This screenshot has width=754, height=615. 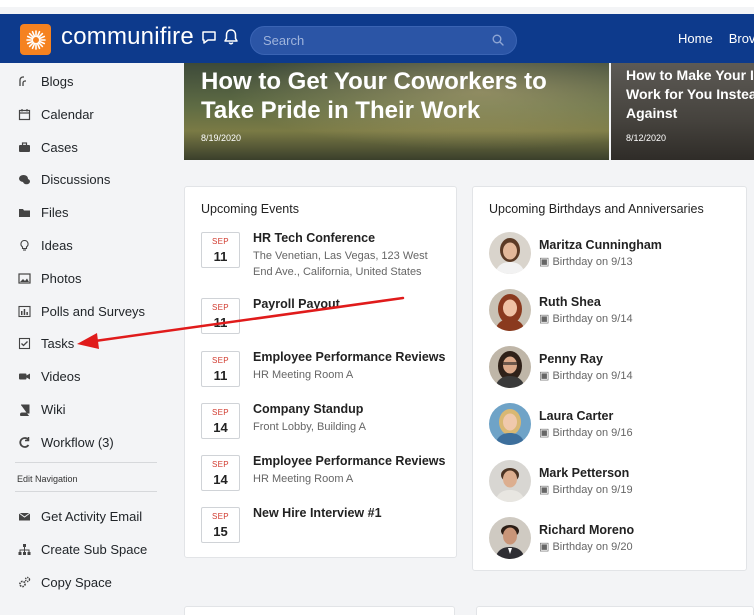 I want to click on event-date-badge: SEP 14, so click(x=220, y=473).